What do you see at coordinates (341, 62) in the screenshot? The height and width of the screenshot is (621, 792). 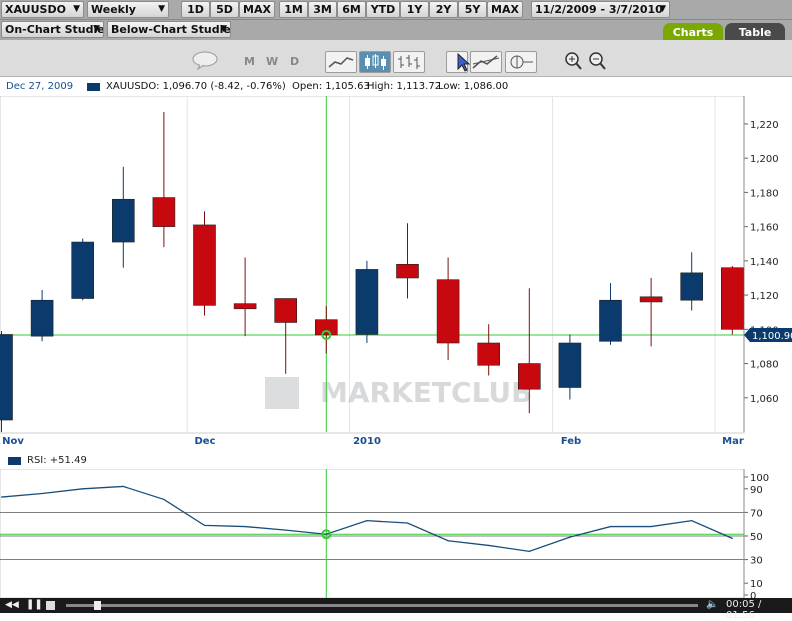 I see `line-chart-icon` at bounding box center [341, 62].